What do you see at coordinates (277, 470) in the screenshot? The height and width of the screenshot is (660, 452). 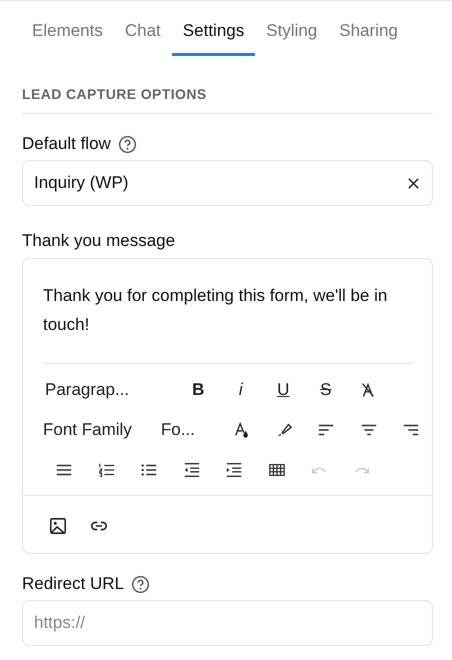 I see `table-icon` at bounding box center [277, 470].